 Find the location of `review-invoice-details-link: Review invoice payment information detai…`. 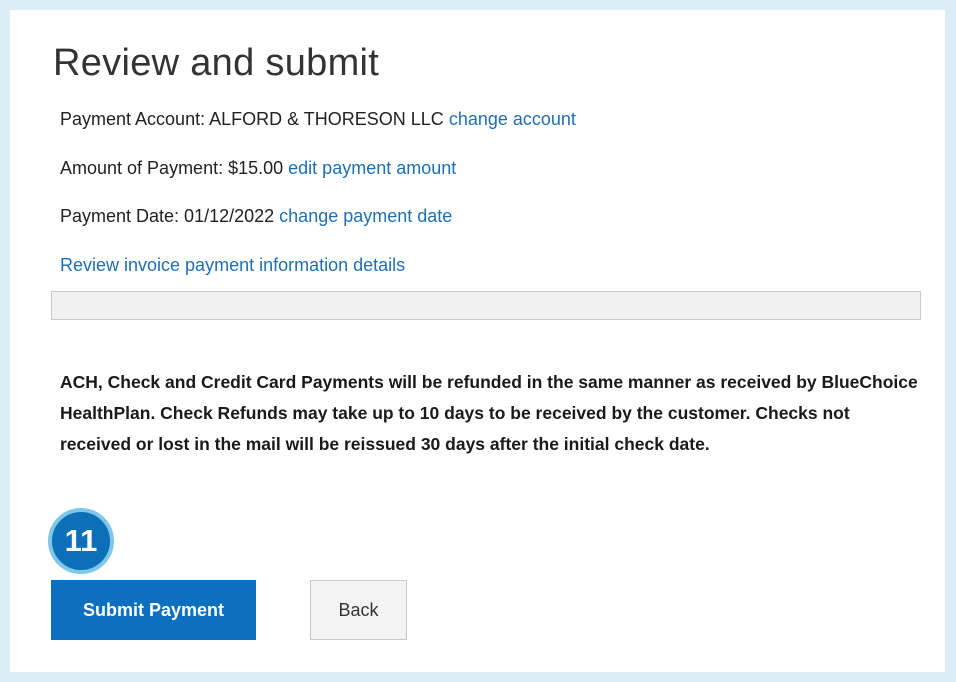

review-invoice-details-link: Review invoice payment information detai… is located at coordinates (232, 265).